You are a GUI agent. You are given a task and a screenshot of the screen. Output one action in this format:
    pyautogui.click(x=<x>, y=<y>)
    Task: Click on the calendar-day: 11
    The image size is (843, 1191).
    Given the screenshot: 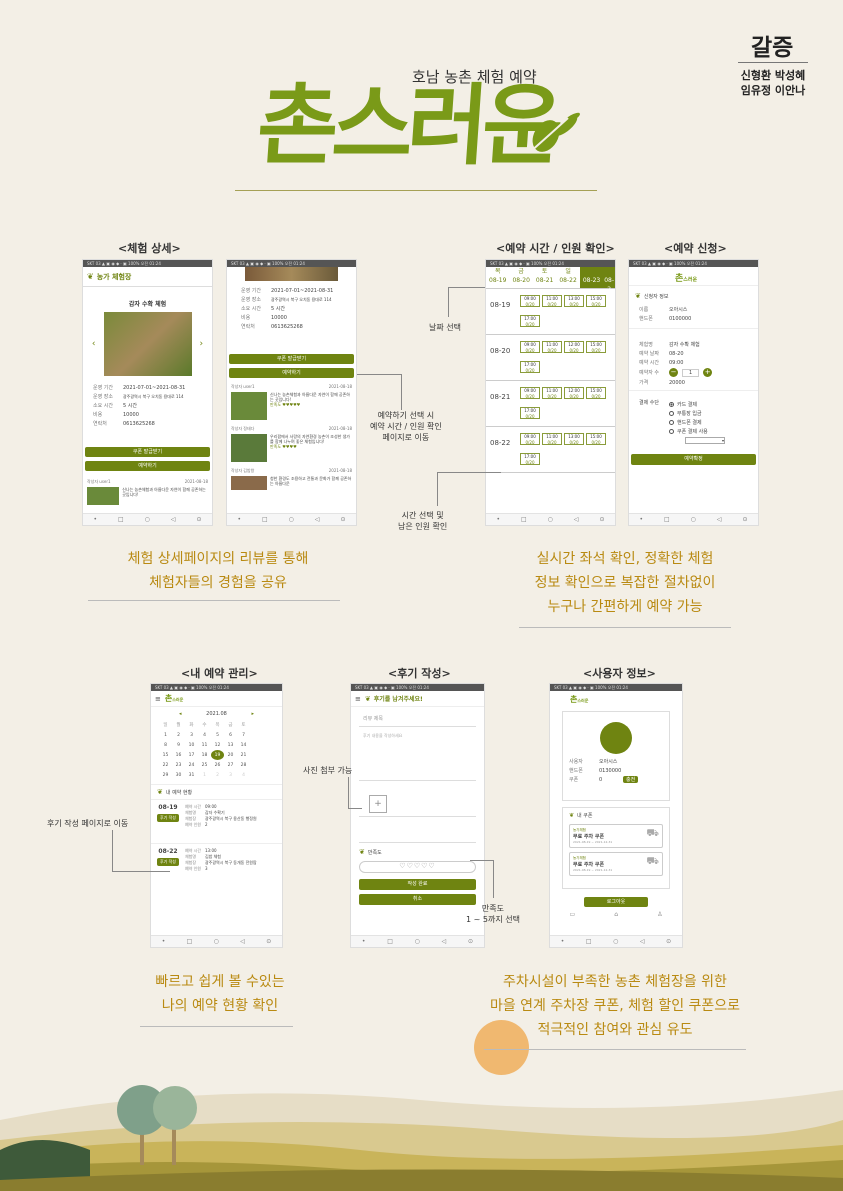 What is the action you would take?
    pyautogui.click(x=204, y=745)
    